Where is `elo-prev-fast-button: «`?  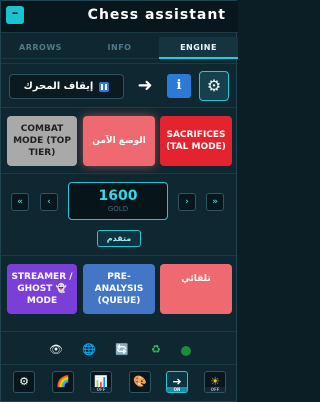
elo-prev-fast-button: « is located at coordinates (20, 202).